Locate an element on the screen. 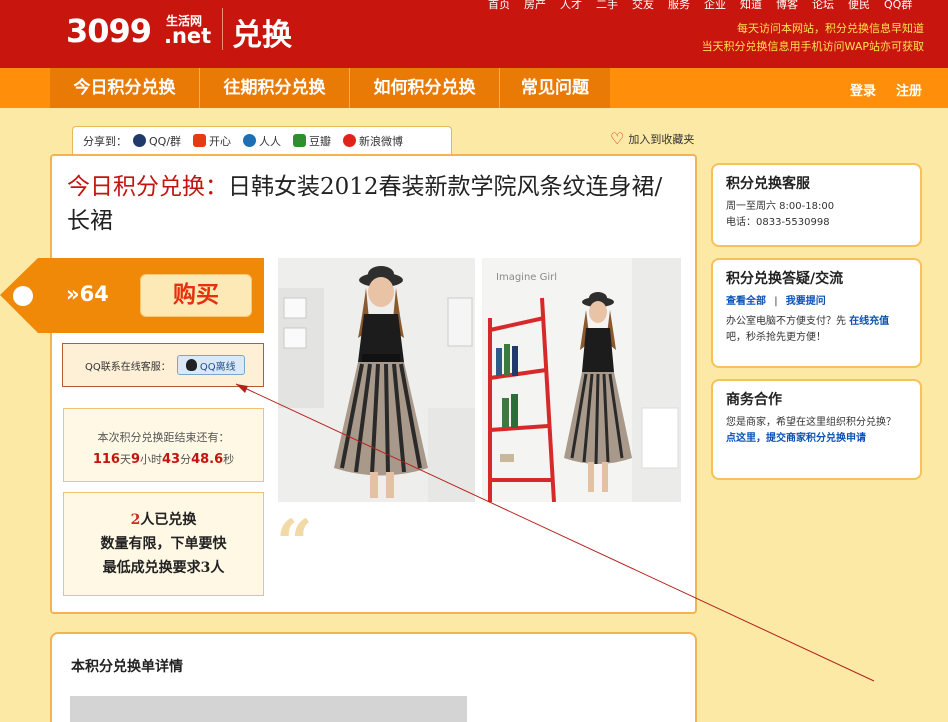 The width and height of the screenshot is (948, 722). faq-note: 办公室电脑不方便支付？先 在线充值 吧，秒杀抢先更方便！ is located at coordinates (816, 330).